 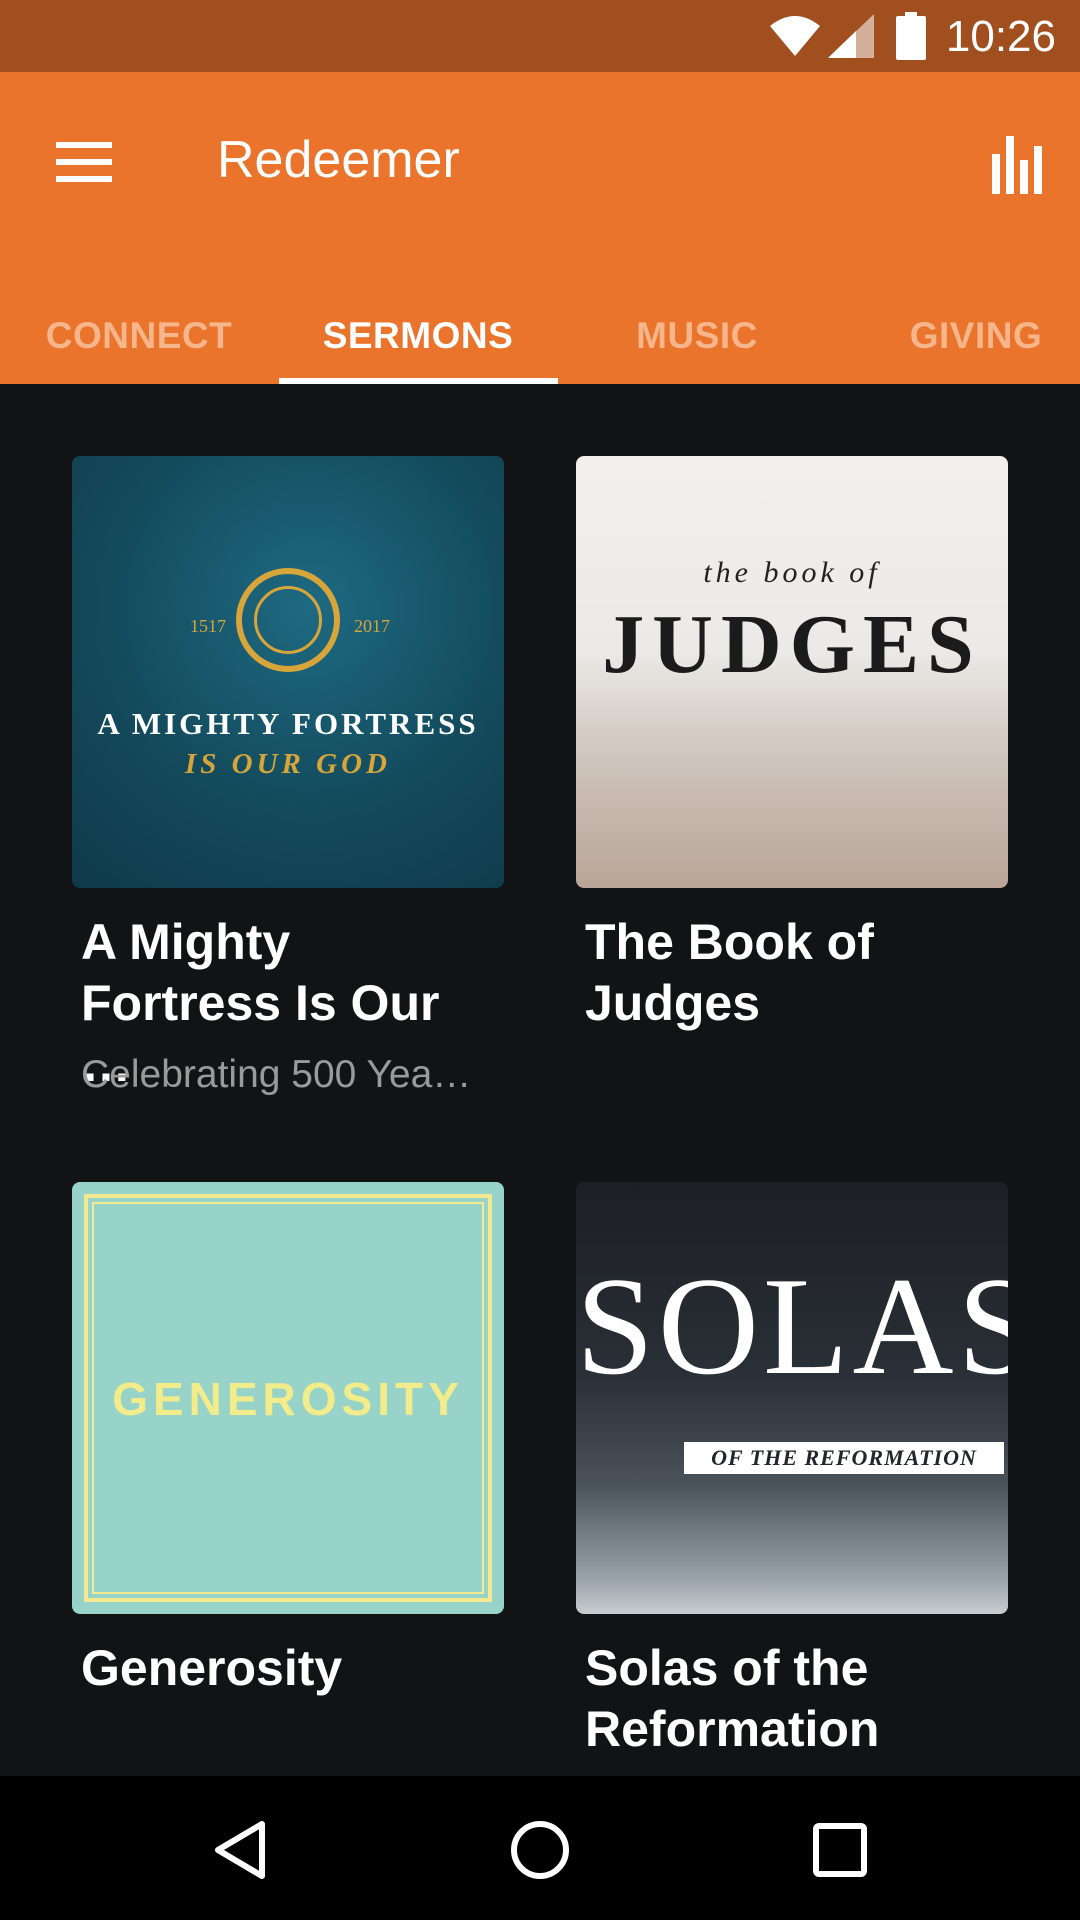 I want to click on wifi-icon, so click(x=795, y=36).